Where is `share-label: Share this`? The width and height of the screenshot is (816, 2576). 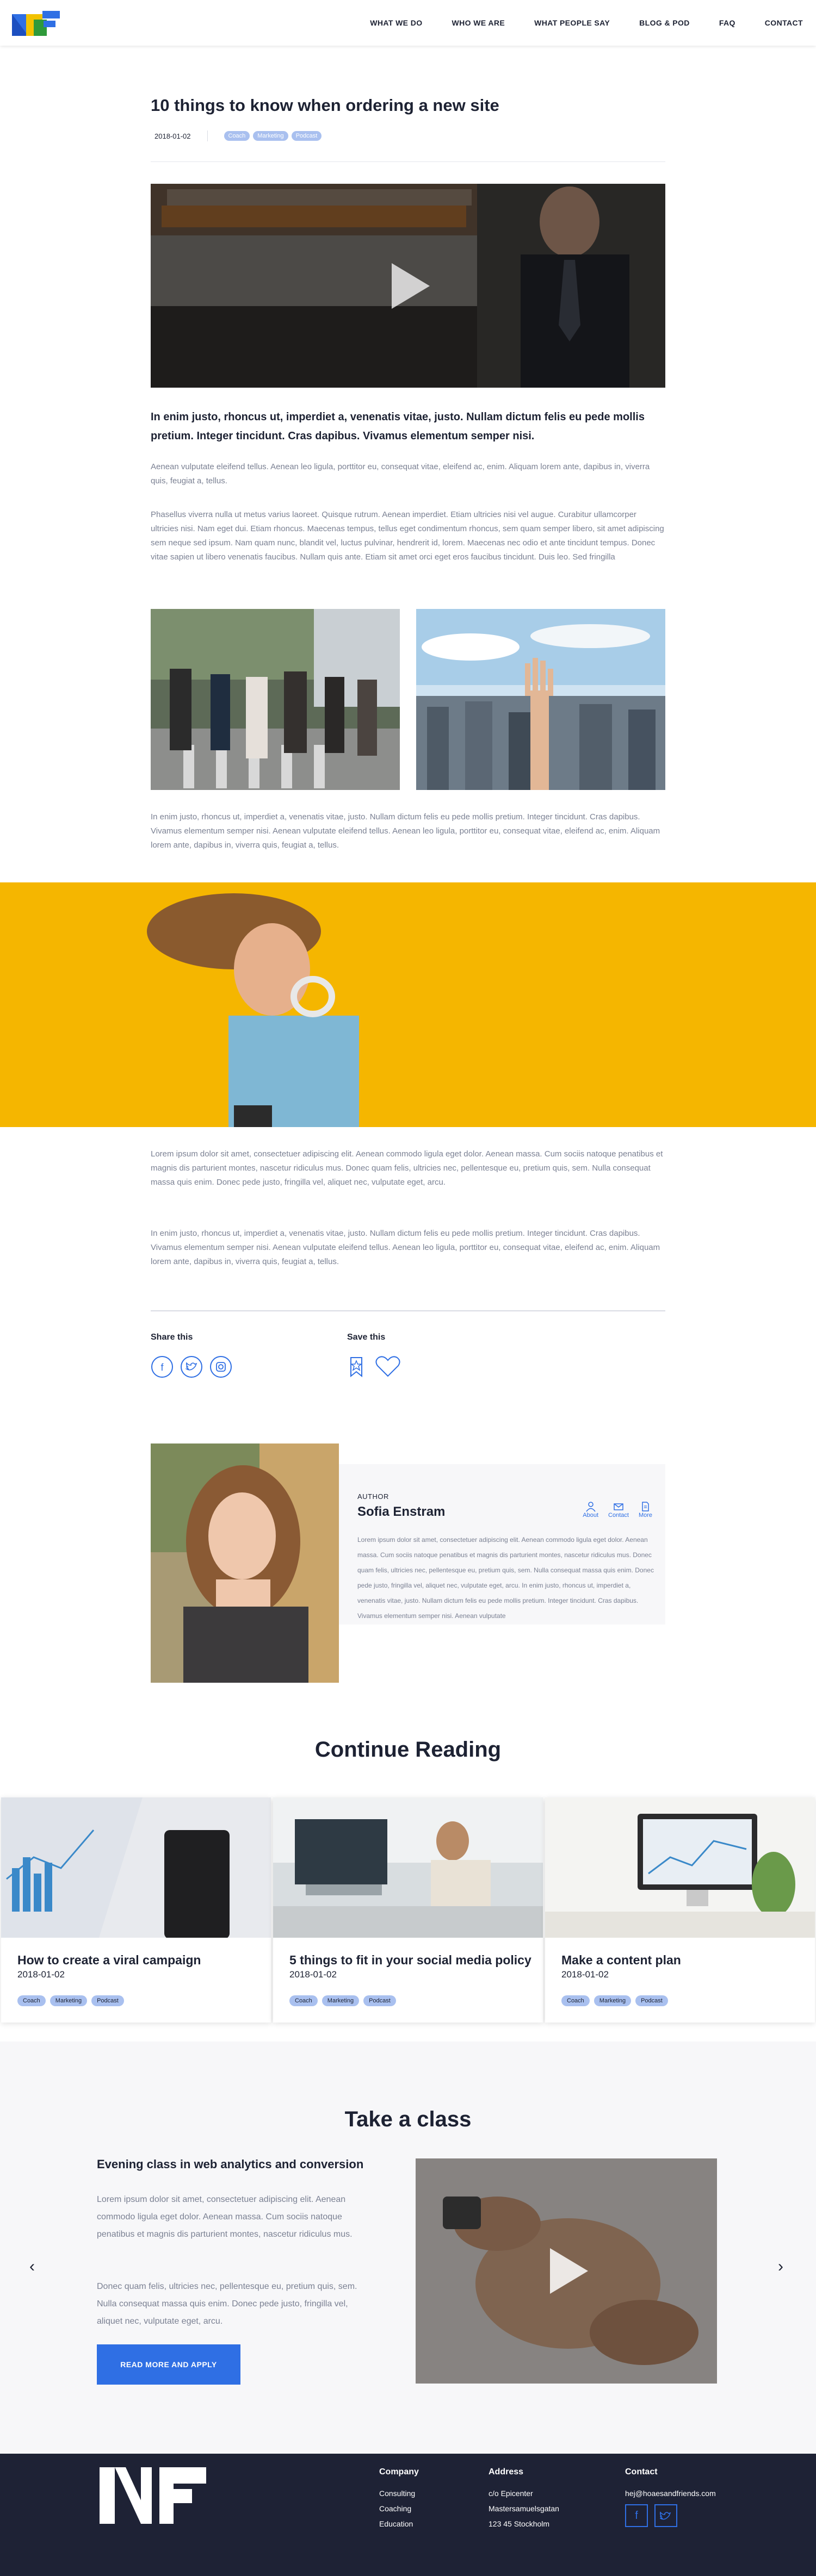
share-label: Share this is located at coordinates (172, 1337).